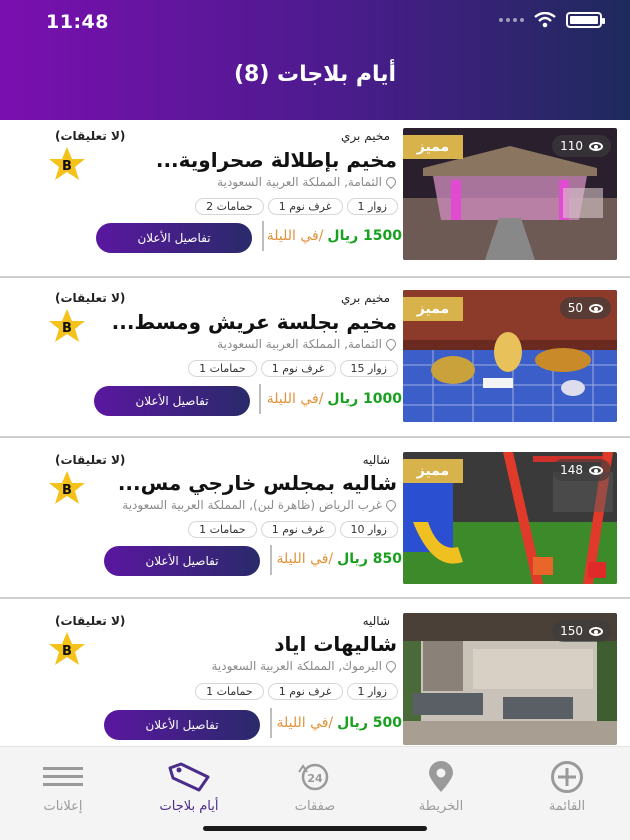 Image resolution: width=630 pixels, height=840 pixels. Describe the element at coordinates (441, 806) in the screenshot. I see `tab-map-label: الخريطة` at that location.